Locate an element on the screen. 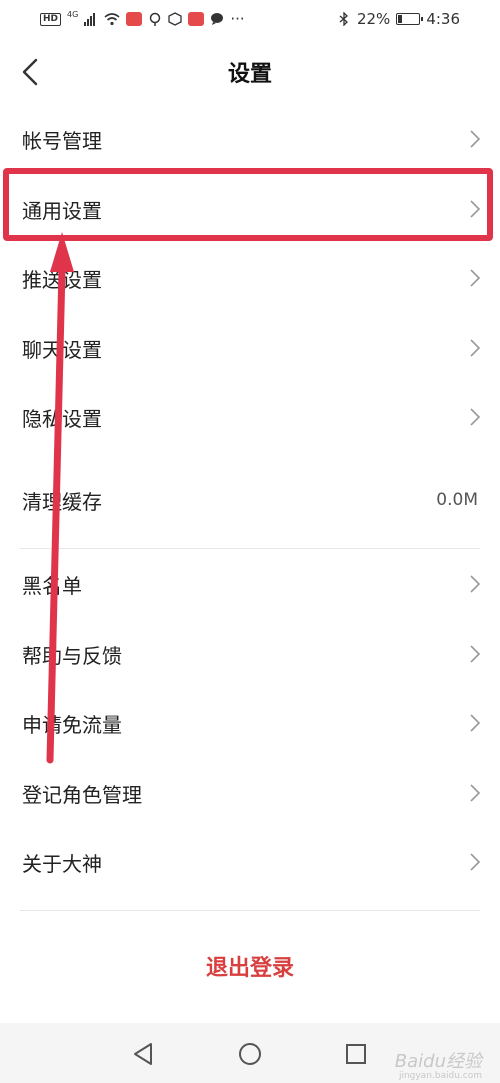  section-divider is located at coordinates (250, 910).